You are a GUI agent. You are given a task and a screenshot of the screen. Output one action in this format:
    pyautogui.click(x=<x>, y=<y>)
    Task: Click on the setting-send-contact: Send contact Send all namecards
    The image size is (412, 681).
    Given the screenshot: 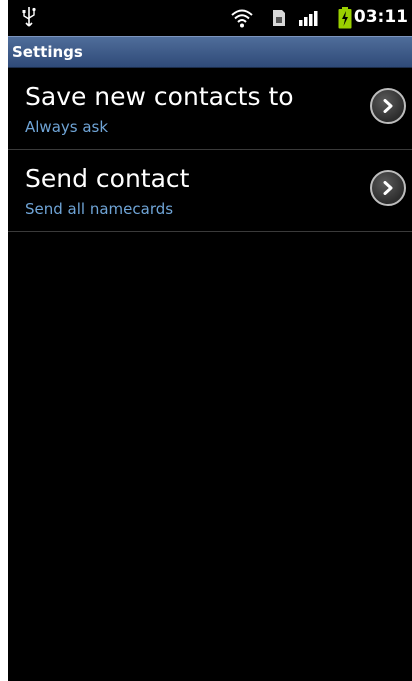 What is the action you would take?
    pyautogui.click(x=210, y=191)
    